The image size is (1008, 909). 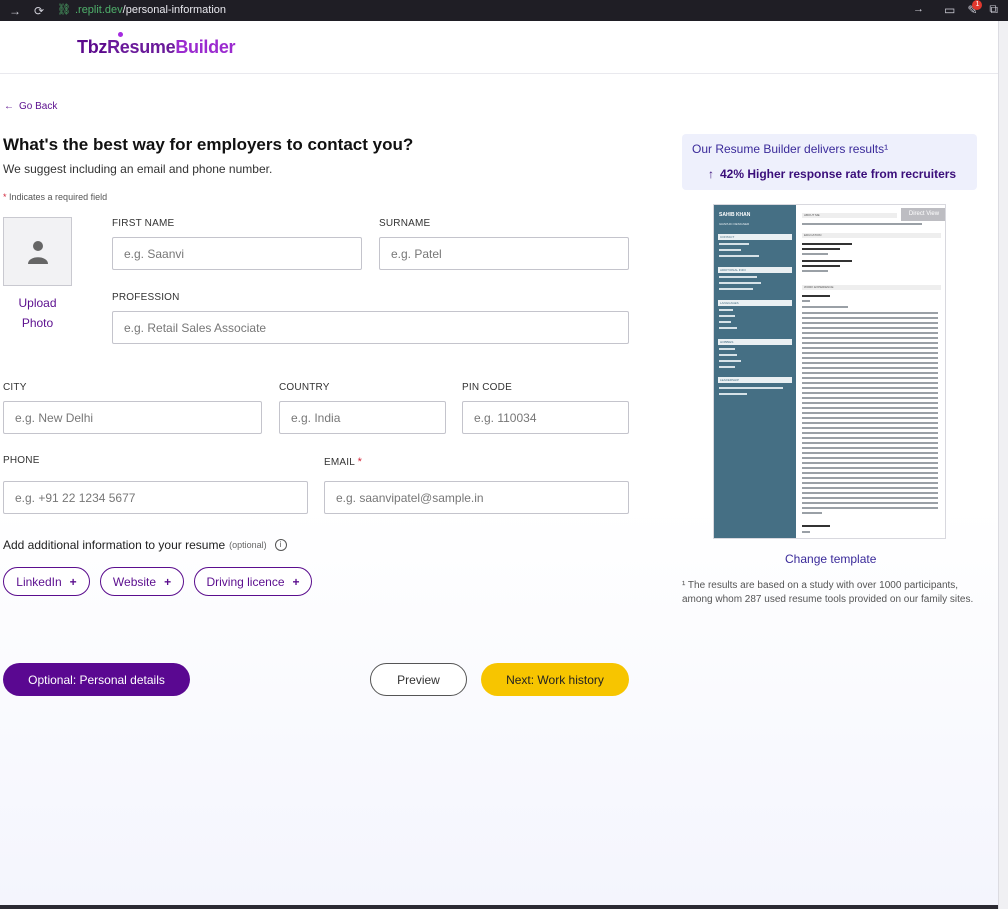 I want to click on next-work-history-button: Next: Work history, so click(x=555, y=679).